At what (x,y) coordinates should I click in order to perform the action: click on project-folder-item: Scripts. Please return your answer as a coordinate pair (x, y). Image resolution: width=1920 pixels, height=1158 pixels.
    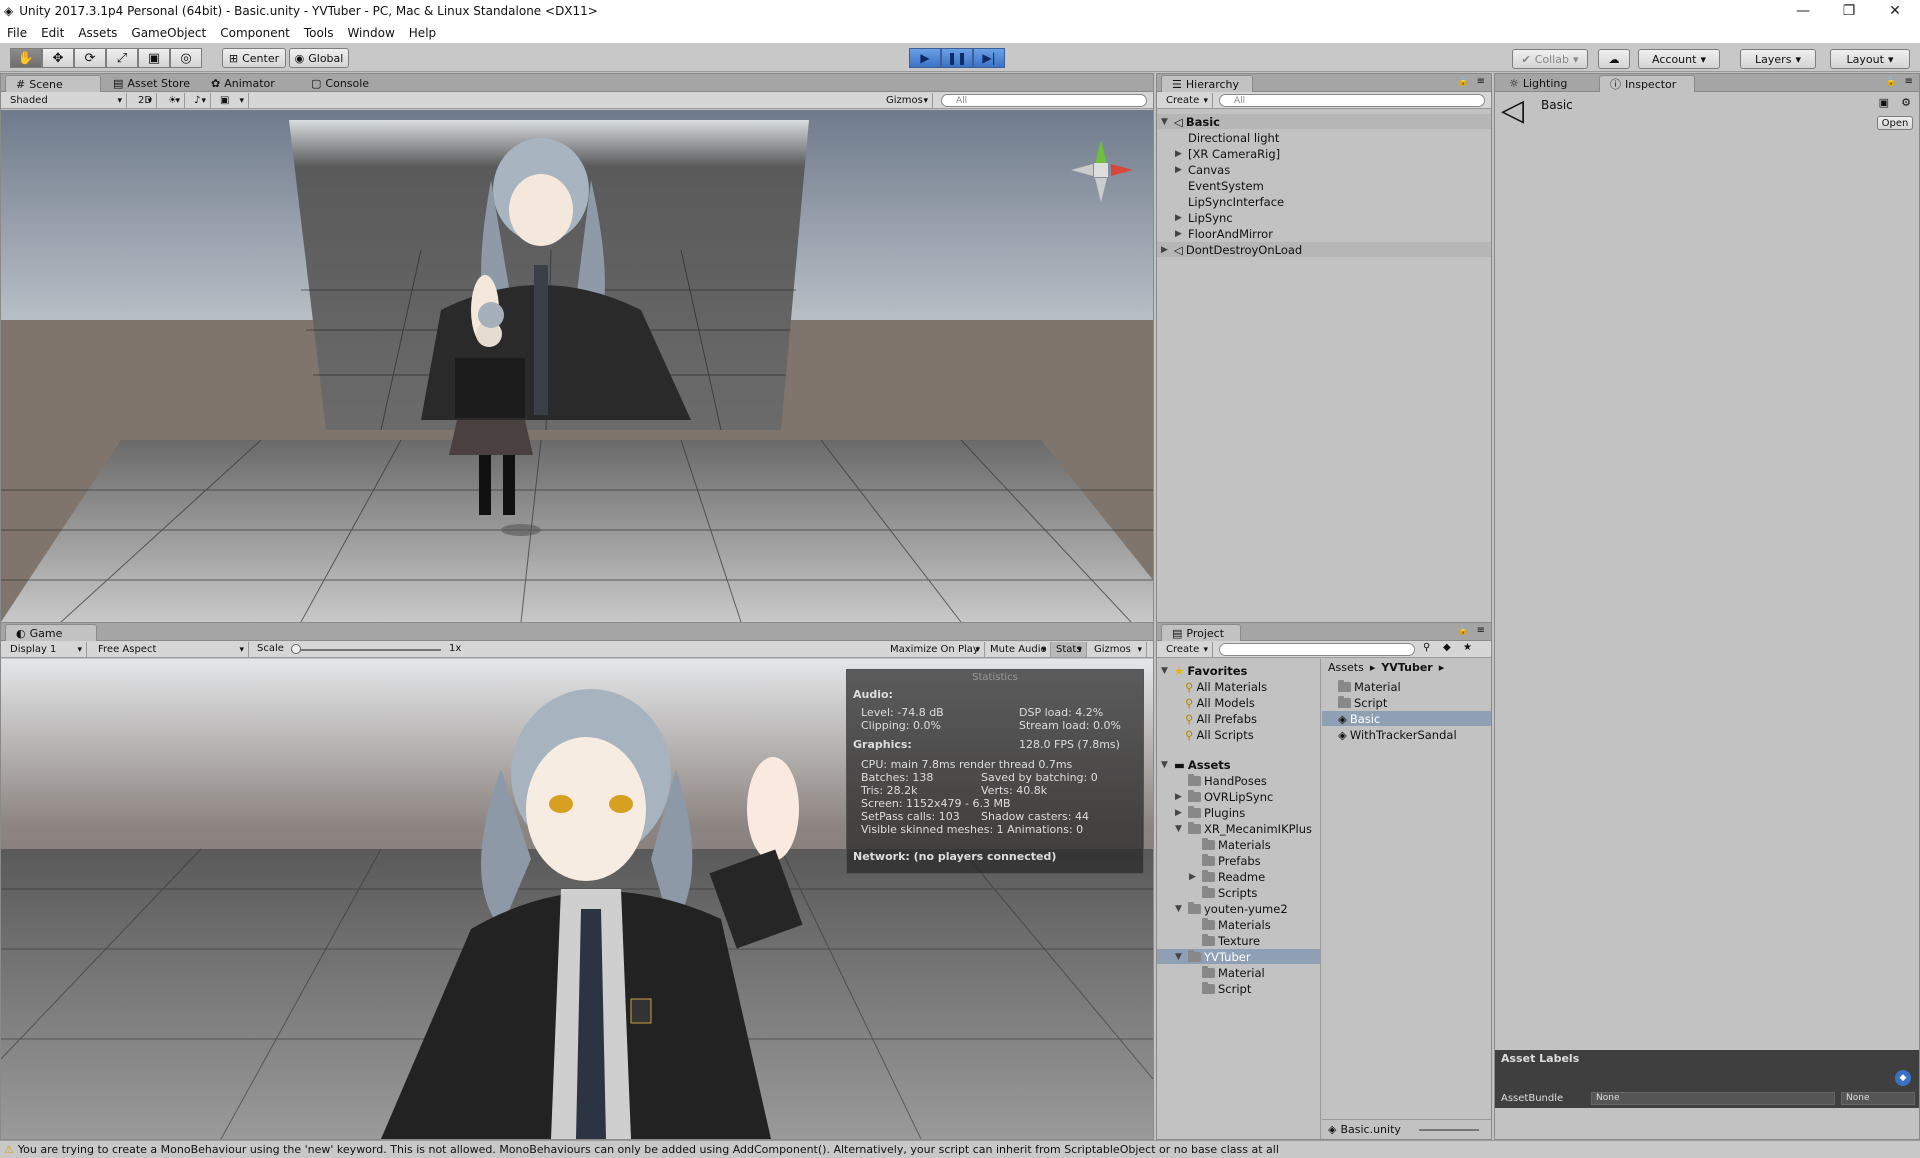
    Looking at the image, I should click on (1223, 892).